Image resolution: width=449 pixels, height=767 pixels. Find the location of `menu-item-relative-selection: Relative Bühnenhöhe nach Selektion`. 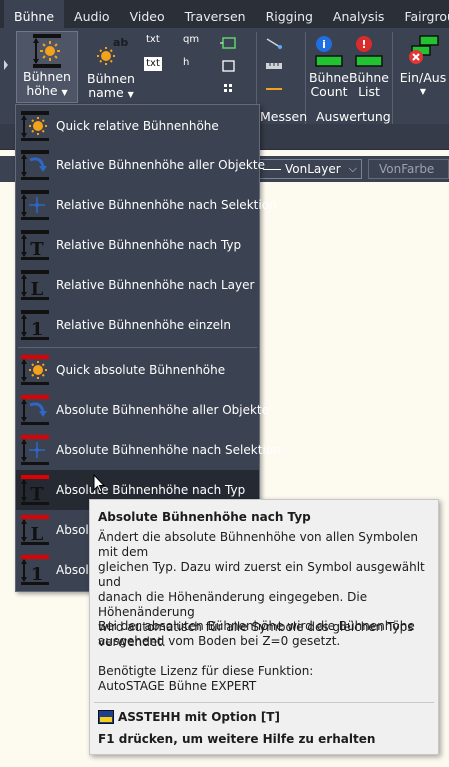

menu-item-relative-selection: Relative Bühnenhöhe nach Selektion is located at coordinates (146, 205).